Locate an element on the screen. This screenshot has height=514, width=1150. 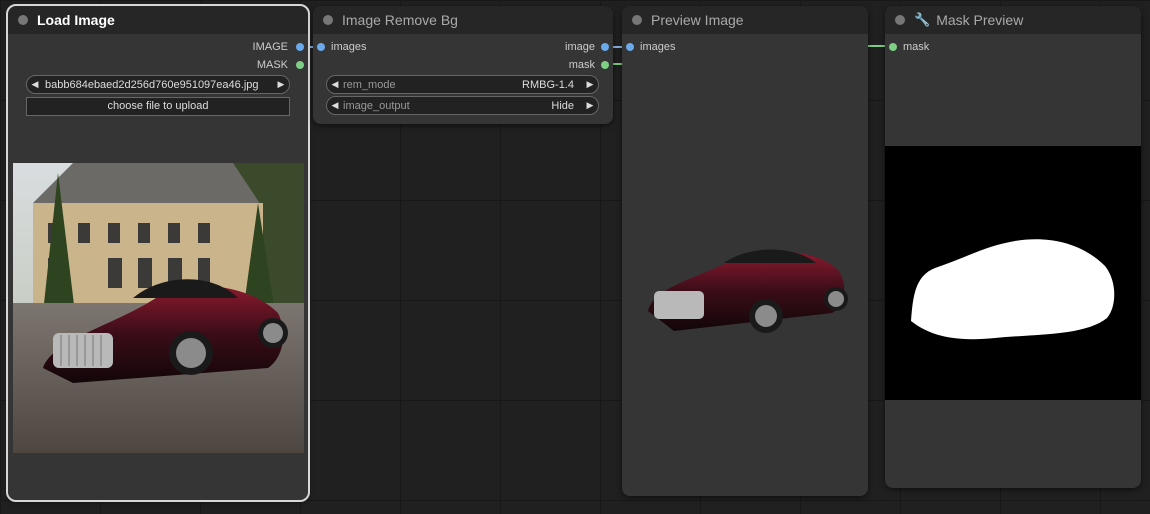
mask-result-image is located at coordinates (1013, 273).